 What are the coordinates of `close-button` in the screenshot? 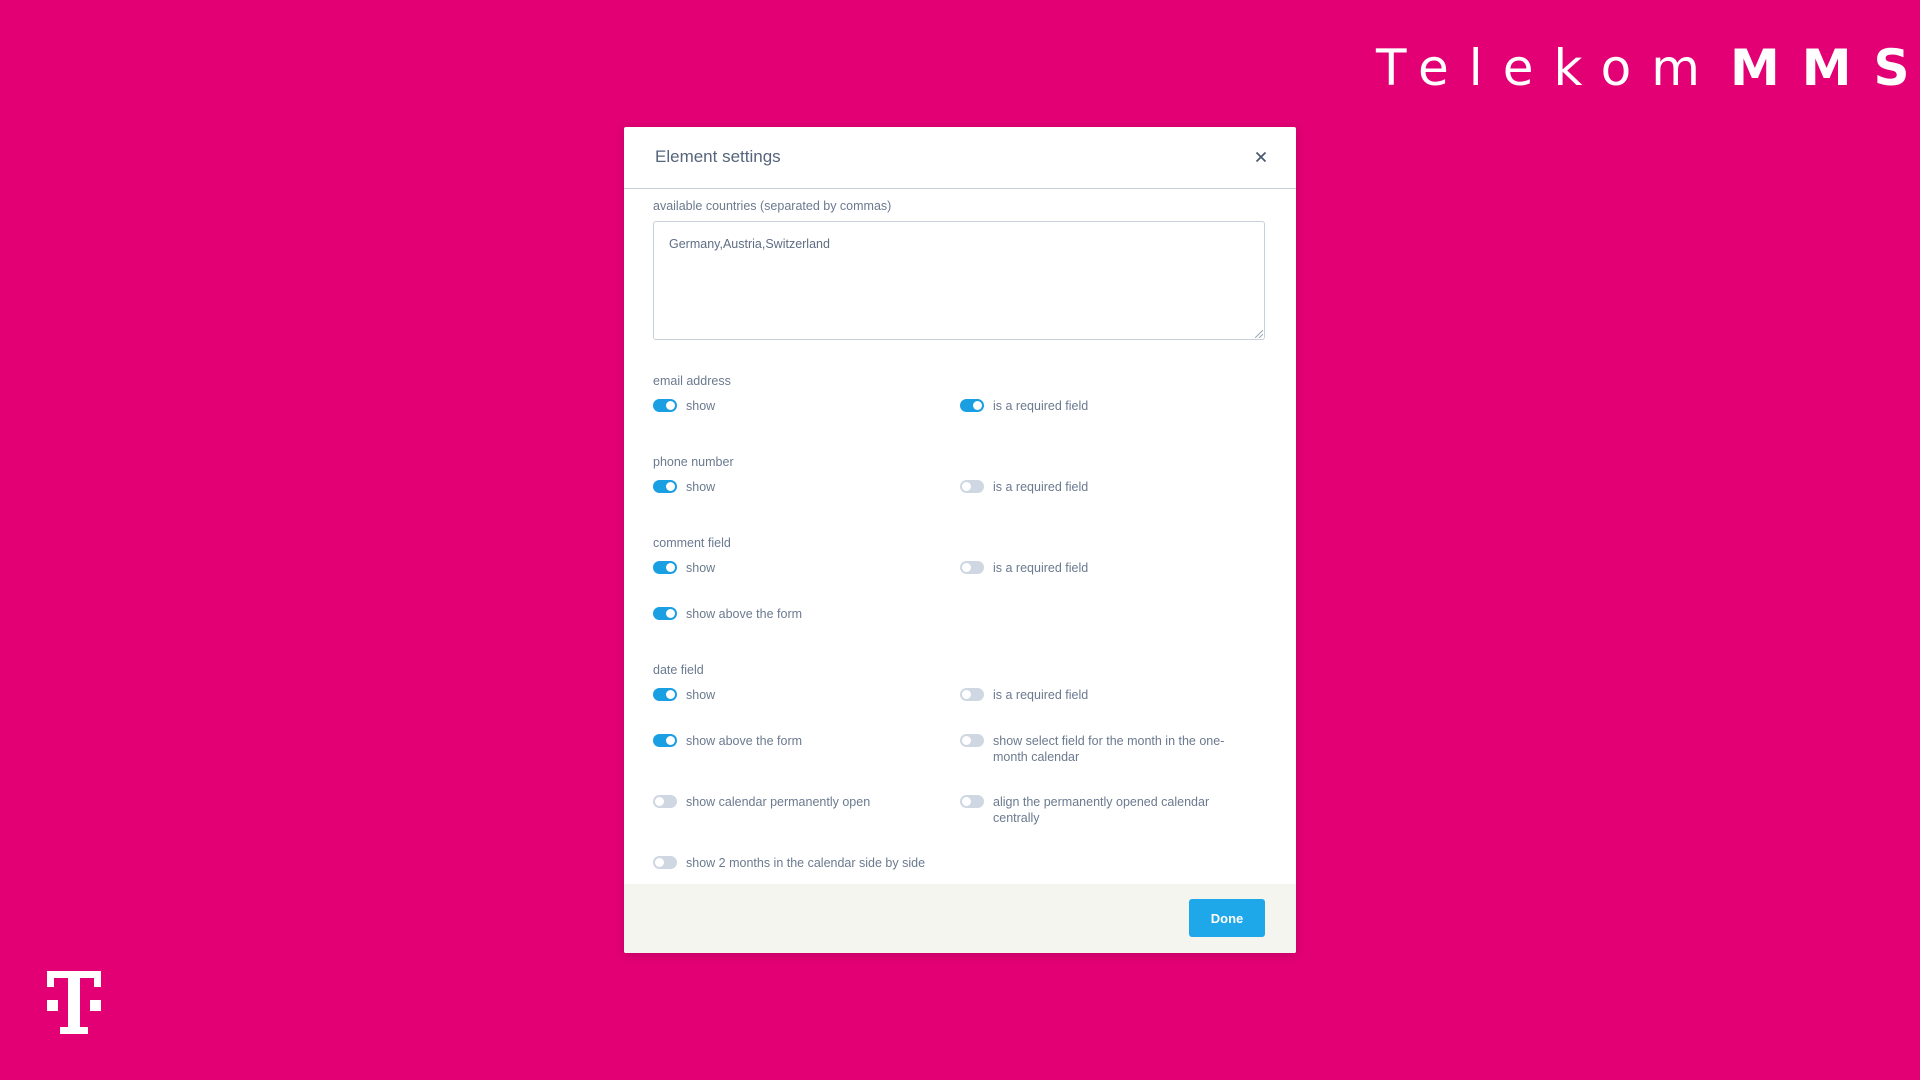 It's located at (1261, 157).